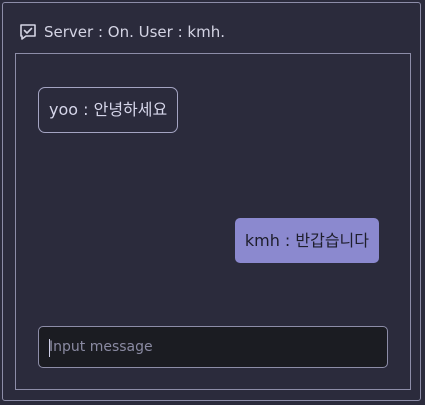 This screenshot has height=405, width=425. I want to click on chat-header: Server : On. User : kmh., so click(121, 32).